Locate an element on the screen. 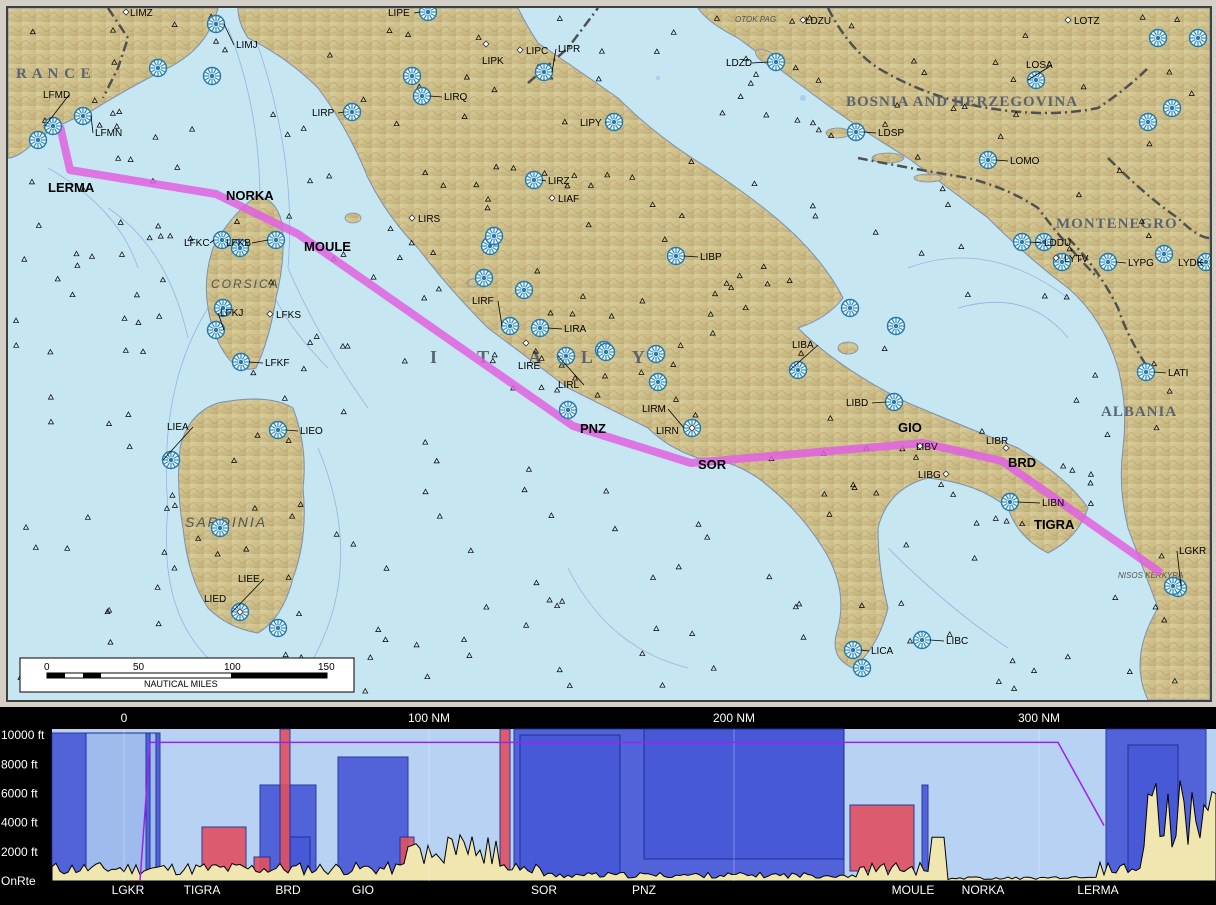 This screenshot has height=905, width=1216. airport-label: LFMD is located at coordinates (56, 95).